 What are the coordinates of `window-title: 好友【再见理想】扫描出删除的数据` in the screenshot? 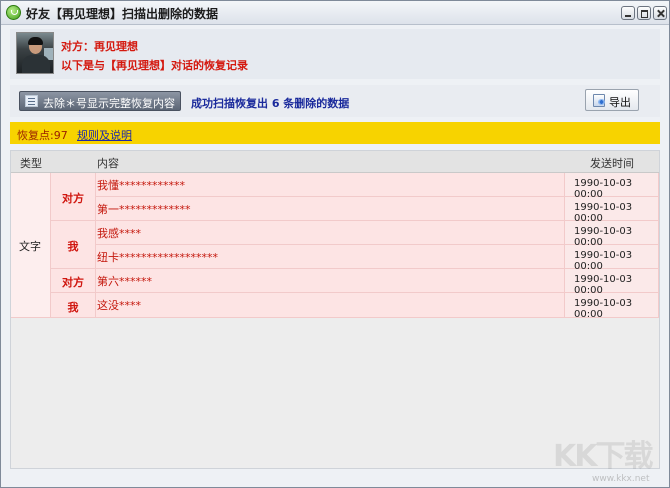 It's located at (122, 14).